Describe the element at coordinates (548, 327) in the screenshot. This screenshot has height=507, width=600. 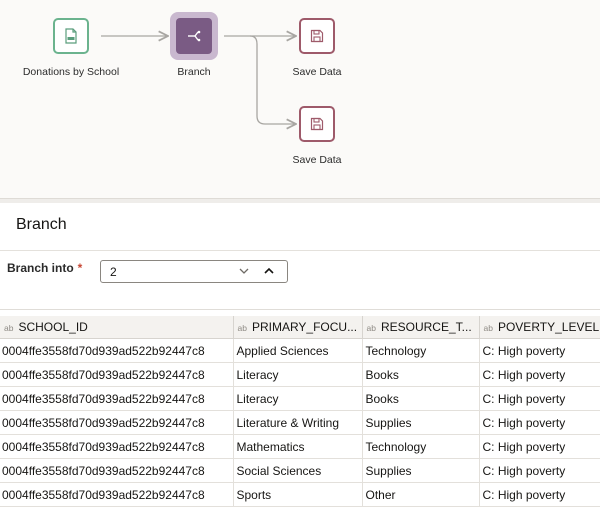
I see `column-header-label: POVERTY_LEVEL` at that location.